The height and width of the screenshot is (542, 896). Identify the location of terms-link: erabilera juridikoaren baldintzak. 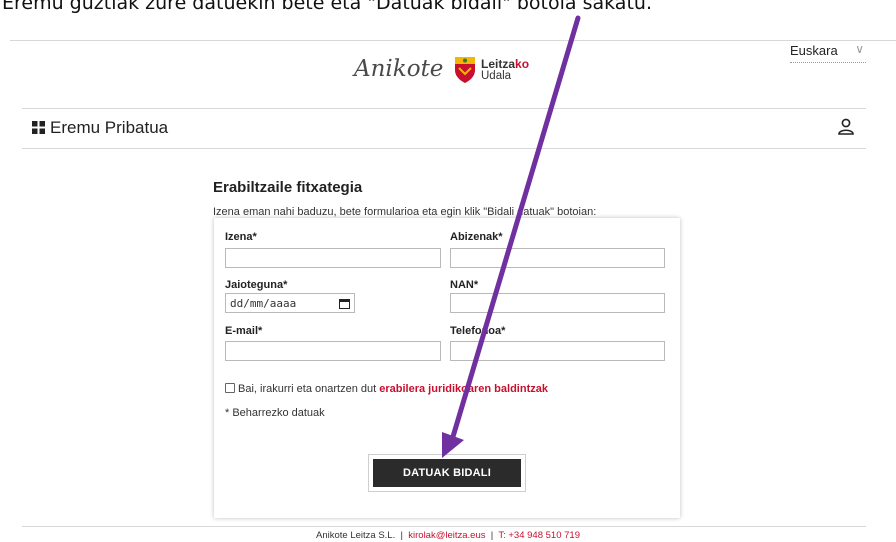
(463, 389).